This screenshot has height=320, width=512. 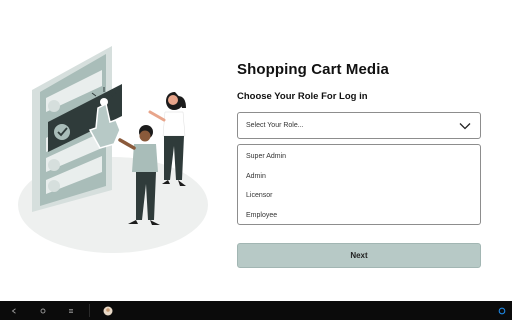 I want to click on taskbar-divider, so click(x=89, y=310).